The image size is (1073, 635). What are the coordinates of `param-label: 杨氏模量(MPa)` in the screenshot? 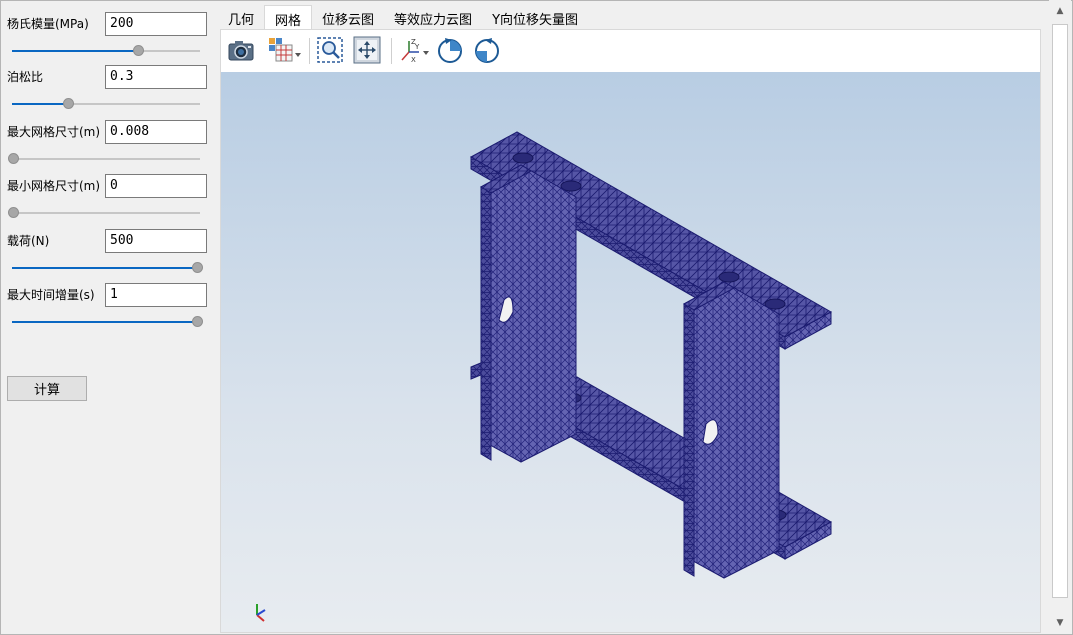 It's located at (48, 24).